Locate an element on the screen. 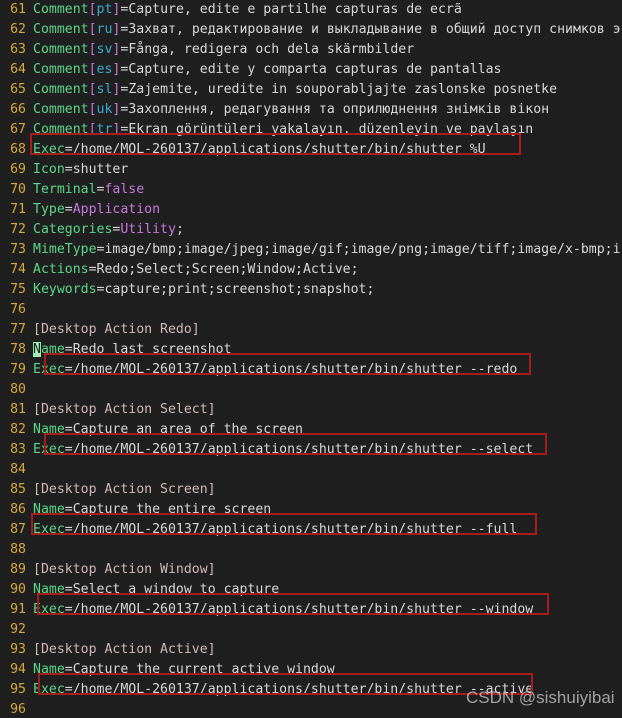 Image resolution: width=622 pixels, height=718 pixels. line-number: 71 is located at coordinates (18, 209).